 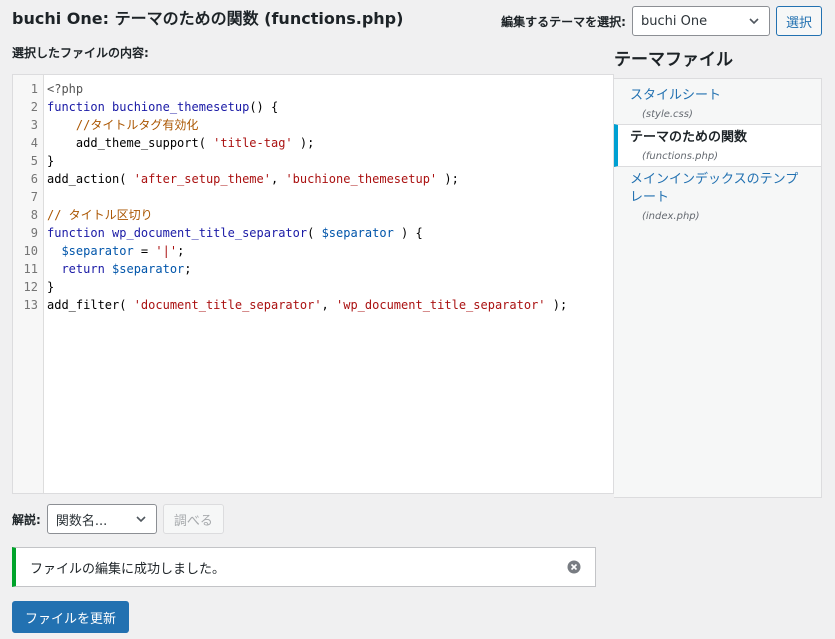 I want to click on close-circle-icon, so click(x=574, y=567).